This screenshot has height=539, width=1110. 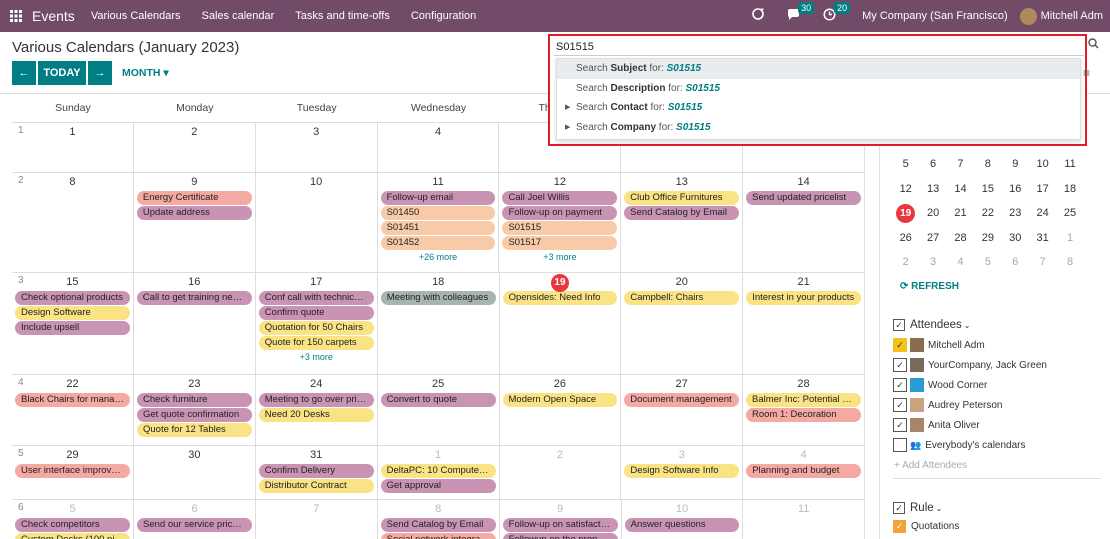 What do you see at coordinates (818, 128) in the screenshot?
I see `search-option-company: ▶ Search Company for: S01515` at bounding box center [818, 128].